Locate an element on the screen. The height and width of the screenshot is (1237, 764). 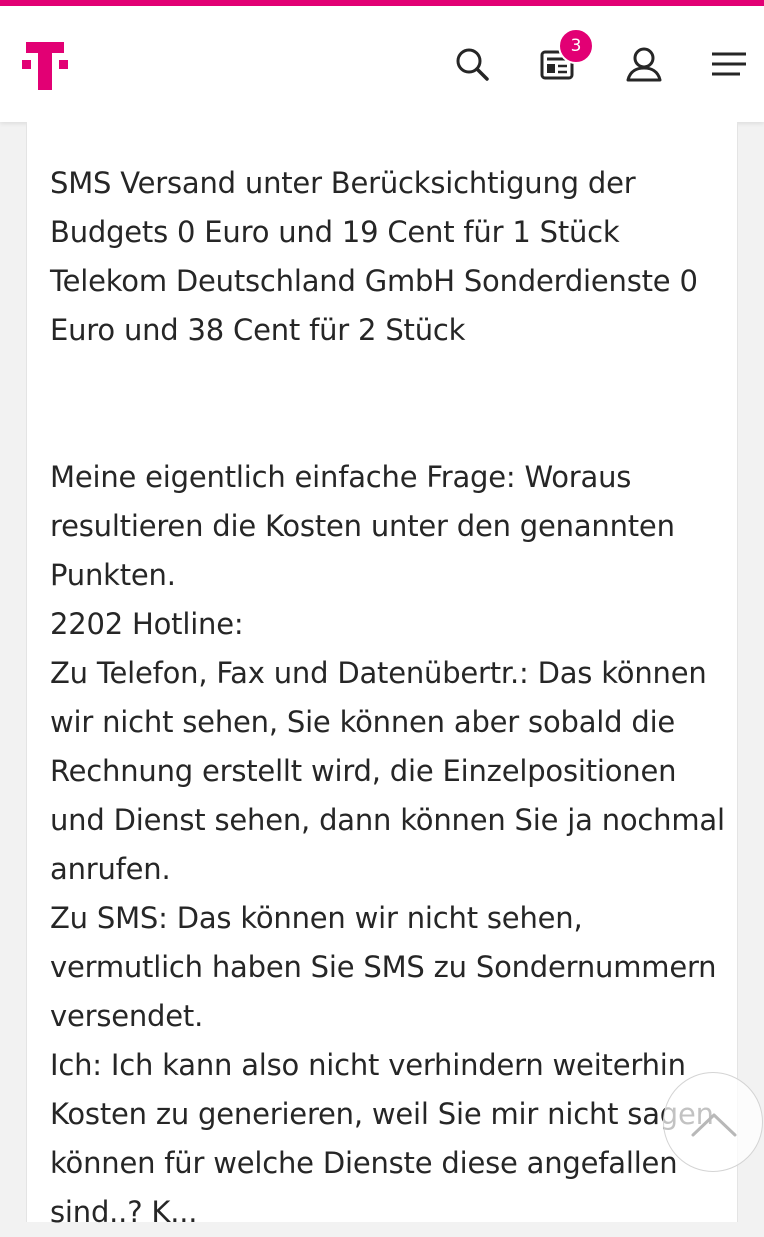
menu-button is located at coordinates (730, 64).